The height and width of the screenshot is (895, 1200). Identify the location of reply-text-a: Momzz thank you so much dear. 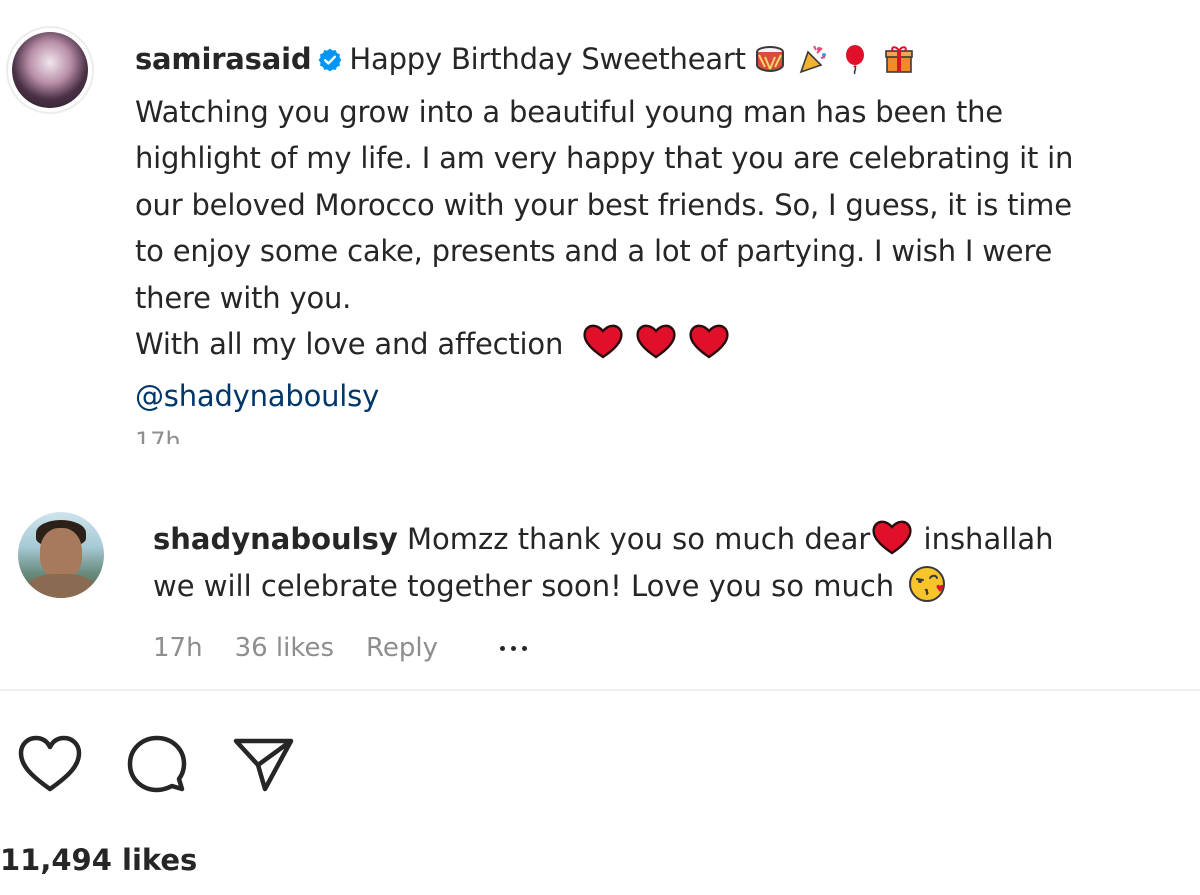
(639, 539).